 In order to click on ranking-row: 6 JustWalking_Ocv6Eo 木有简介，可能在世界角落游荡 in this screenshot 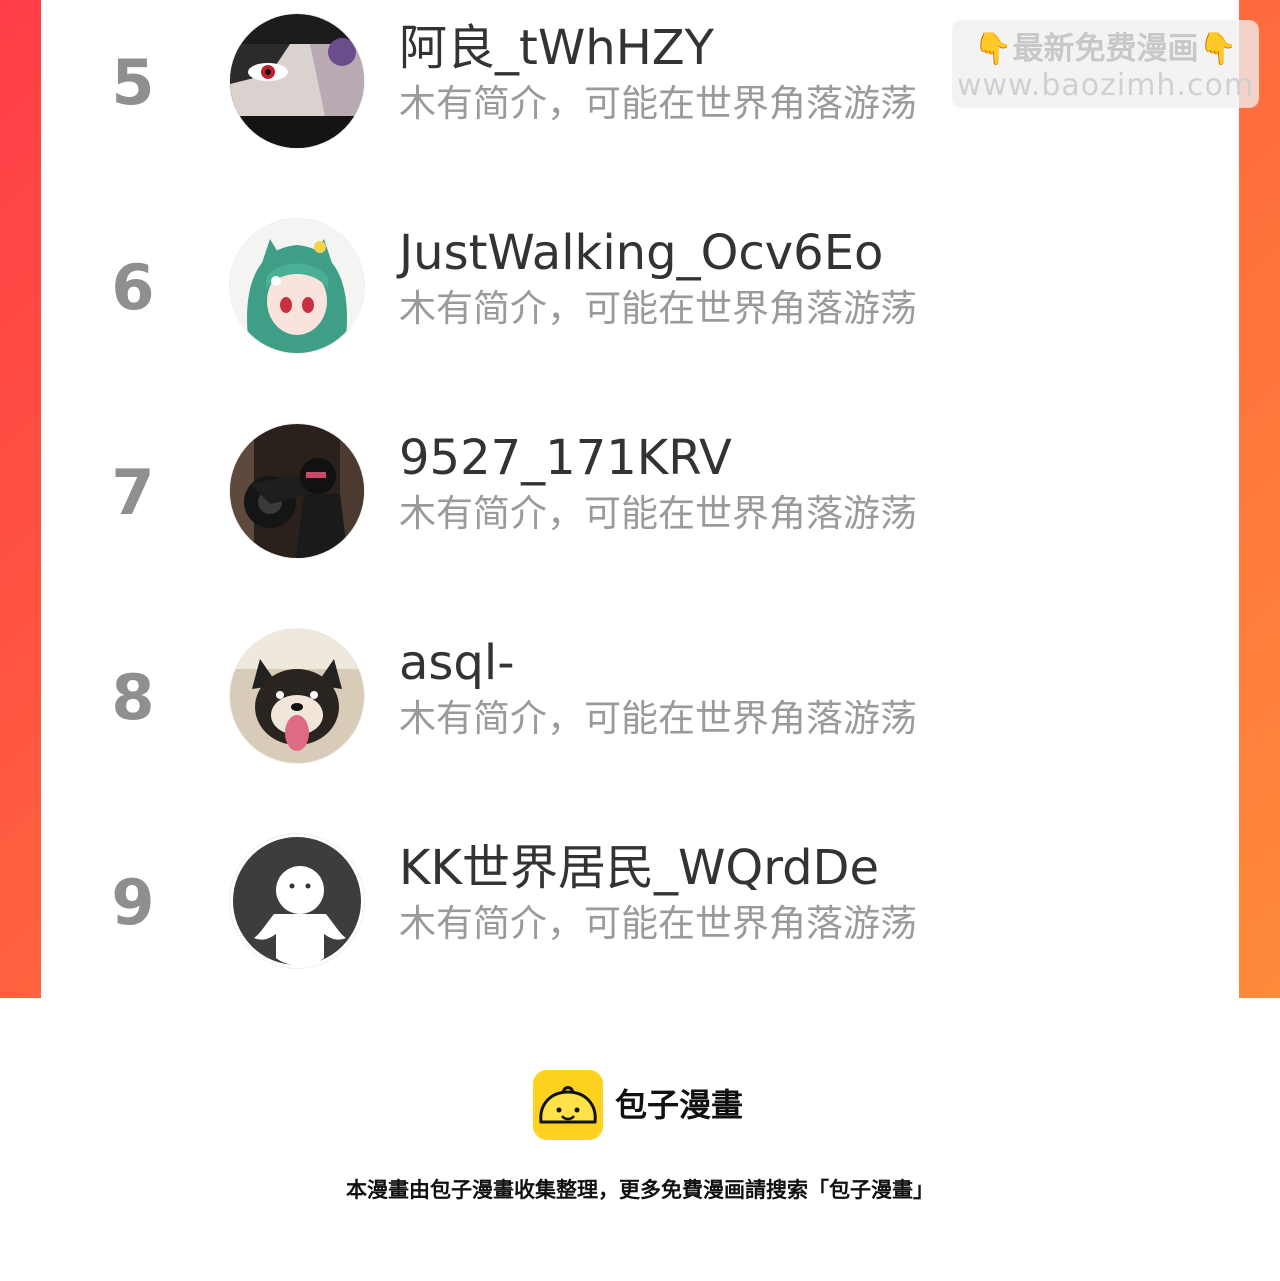, I will do `click(640, 279)`.